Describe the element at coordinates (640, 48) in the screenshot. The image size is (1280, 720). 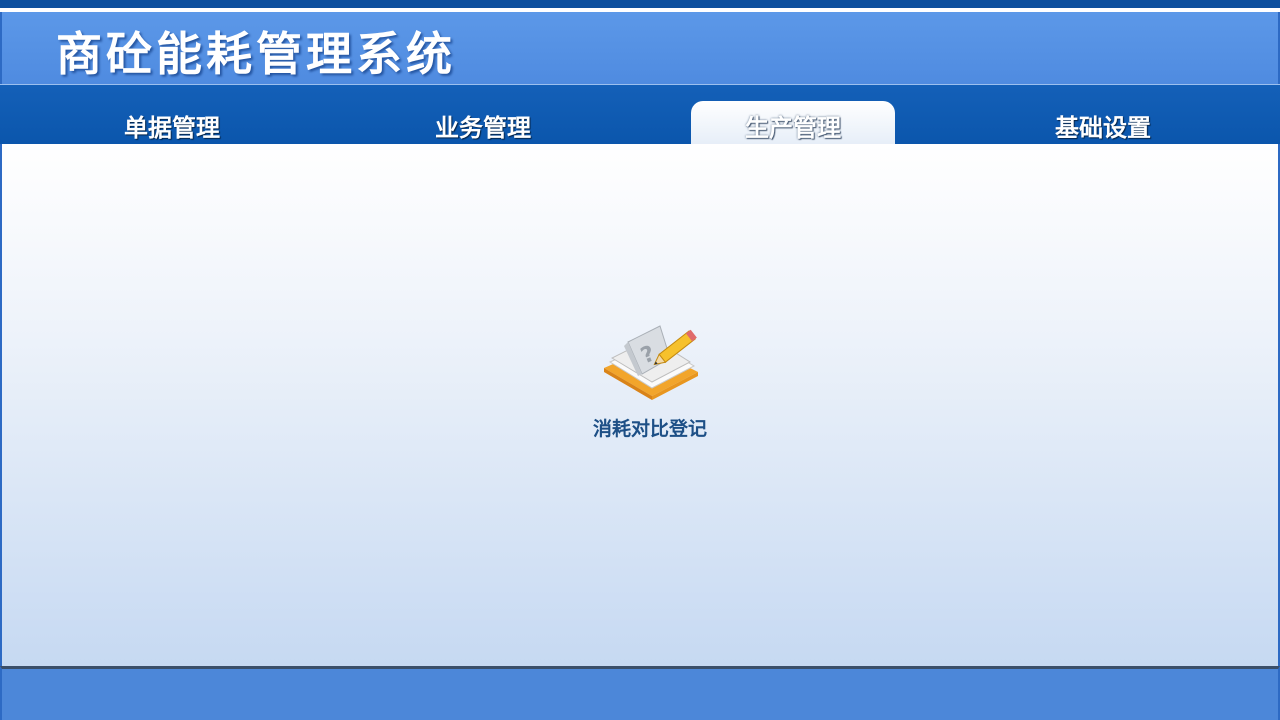
I see `header-banner: 商砼能耗管理系统` at that location.